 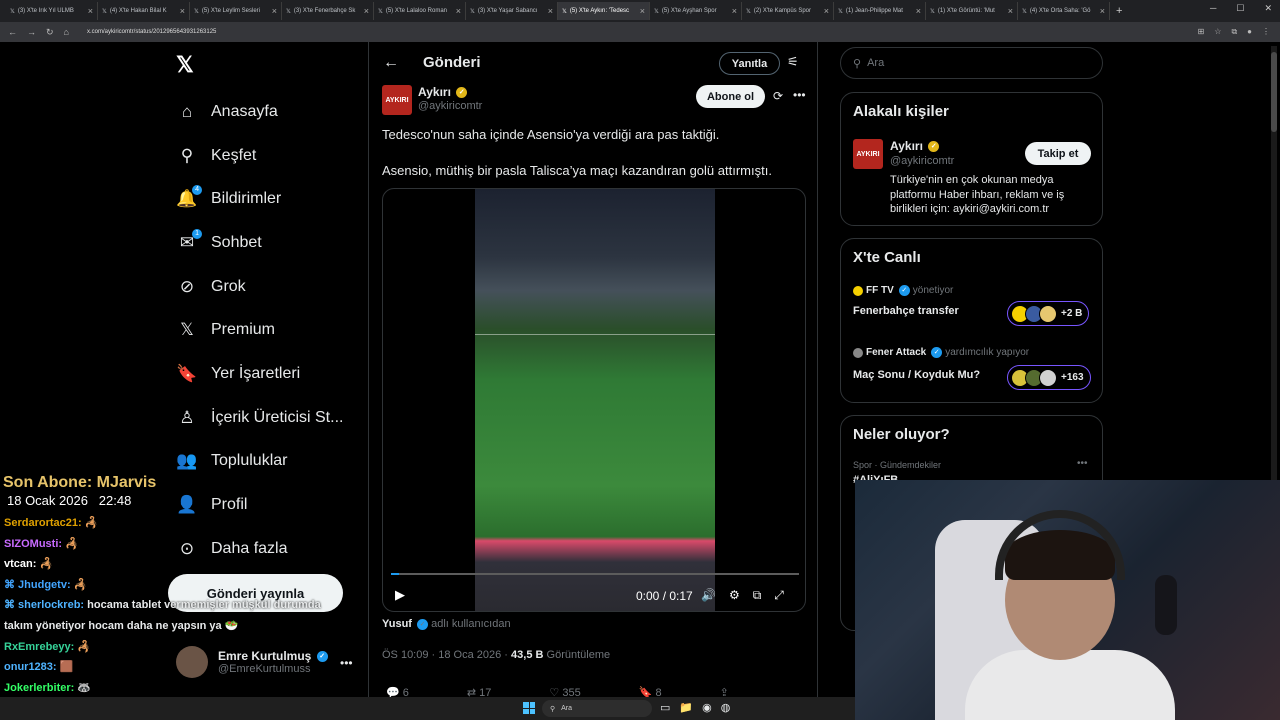 I want to click on windows-start-icon, so click(x=529, y=708).